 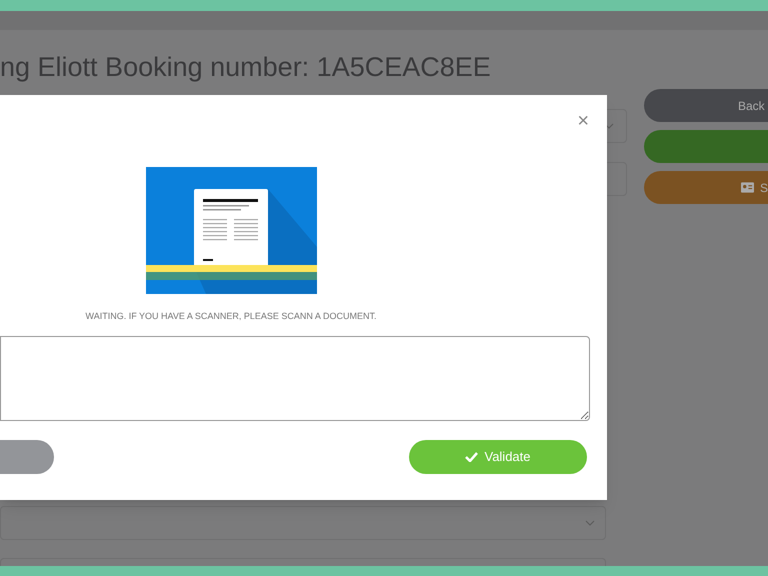 What do you see at coordinates (498, 457) in the screenshot?
I see `validate-button: Validate` at bounding box center [498, 457].